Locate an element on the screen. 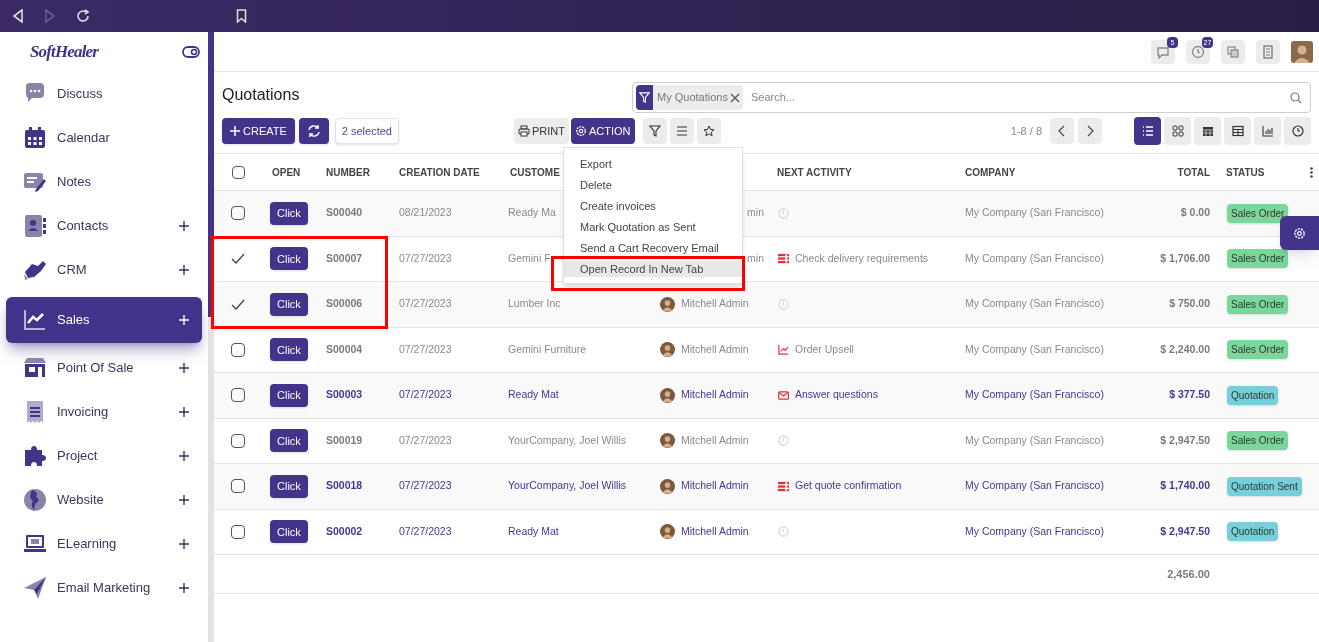 The image size is (1319, 642). column-header: TOTAL is located at coordinates (1174, 172).